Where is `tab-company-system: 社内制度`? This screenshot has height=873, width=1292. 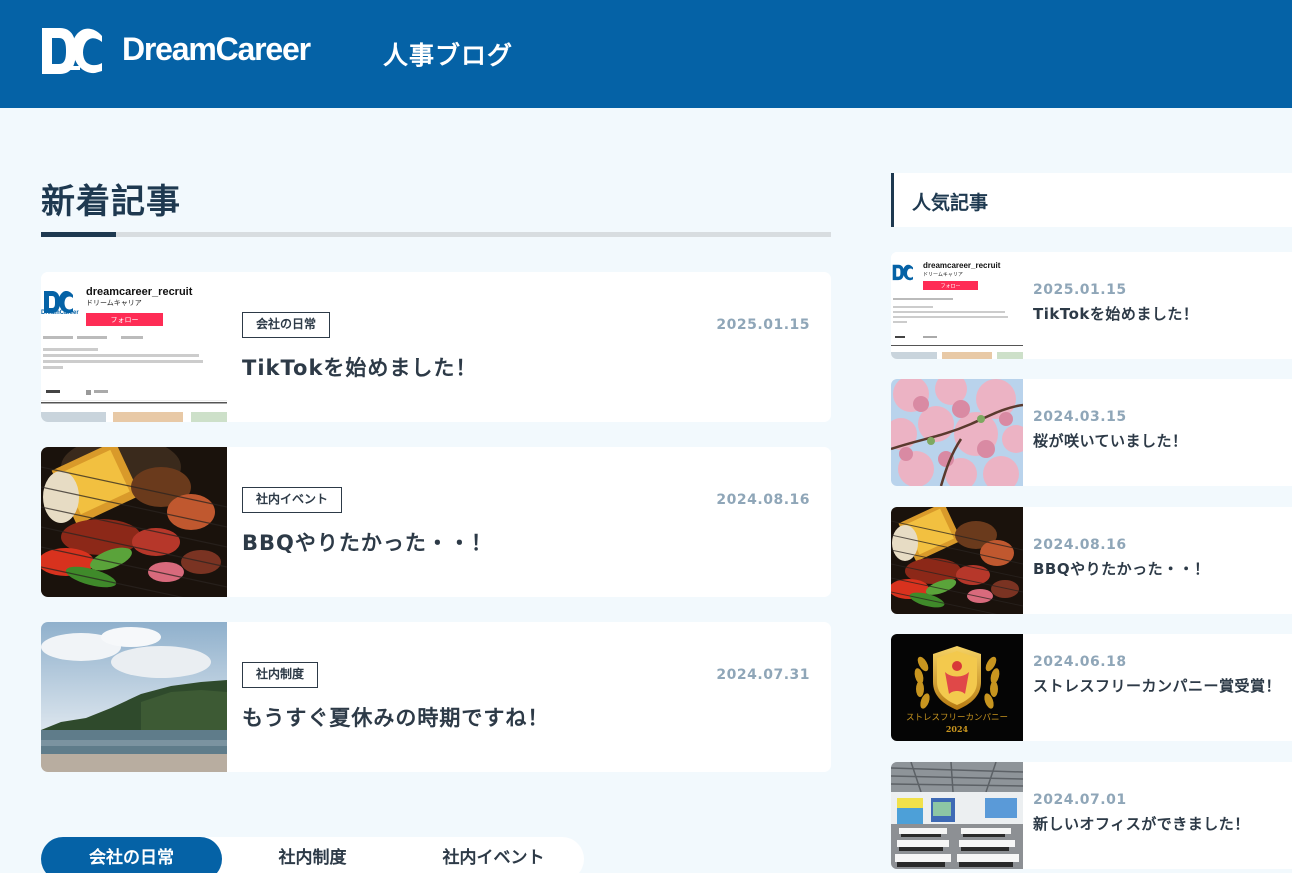
tab-company-system: 社内制度 is located at coordinates (312, 855).